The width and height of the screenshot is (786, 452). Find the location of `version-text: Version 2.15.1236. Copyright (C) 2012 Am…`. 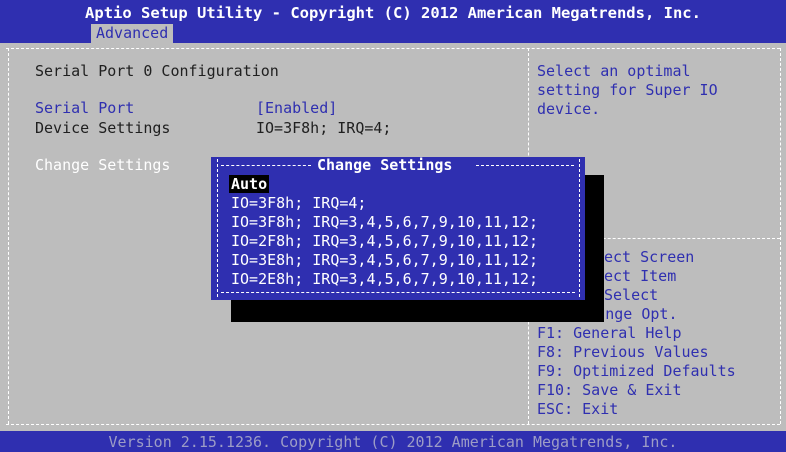

version-text: Version 2.15.1236. Copyright (C) 2012 Am… is located at coordinates (393, 442).